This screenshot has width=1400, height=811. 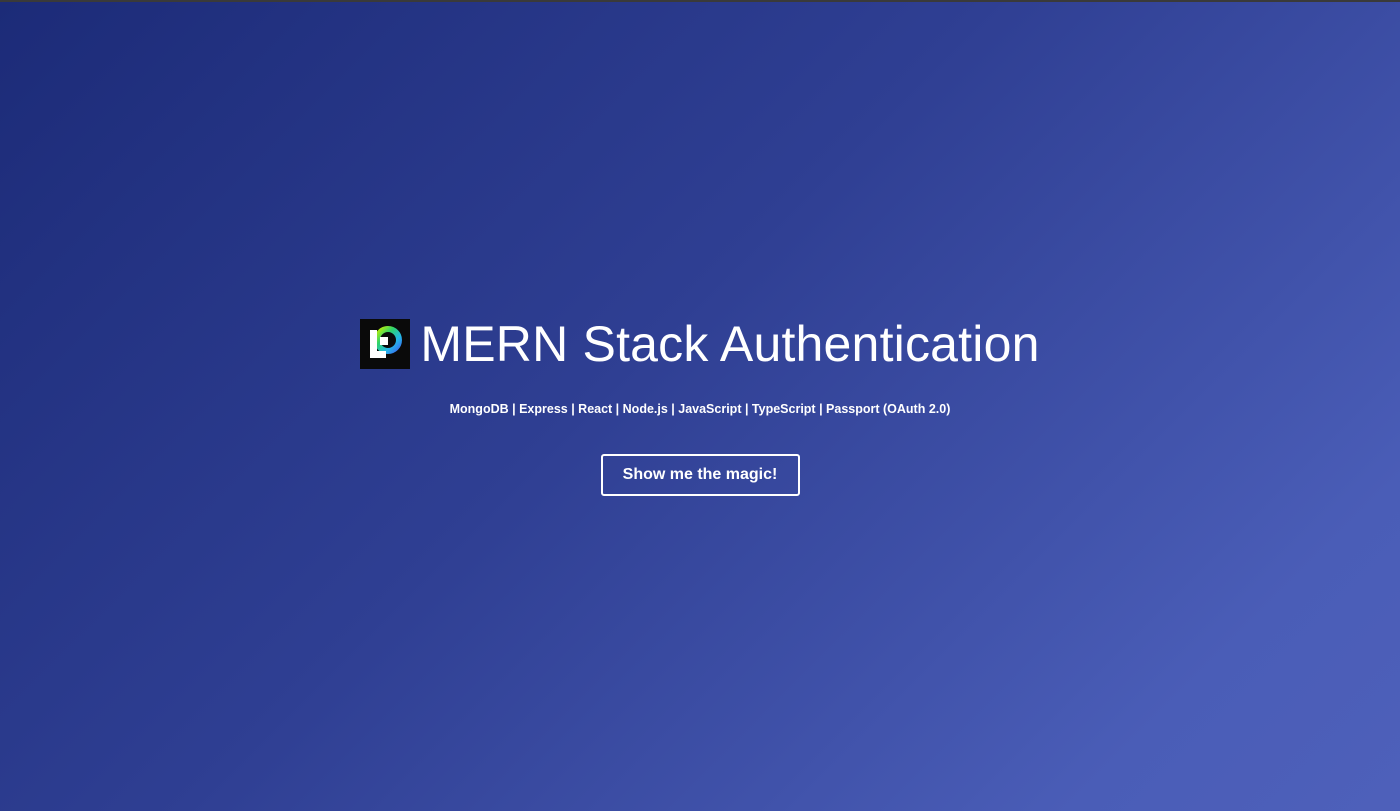 I want to click on title-row: MERN Stack Authentication, so click(x=699, y=344).